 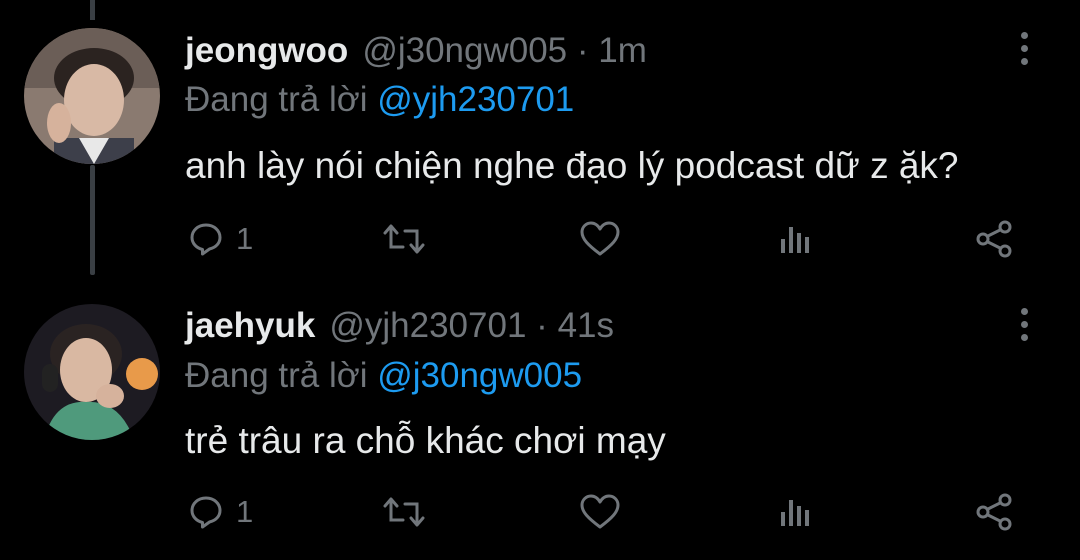 What do you see at coordinates (266, 50) in the screenshot?
I see `display-name: jeongwoo` at bounding box center [266, 50].